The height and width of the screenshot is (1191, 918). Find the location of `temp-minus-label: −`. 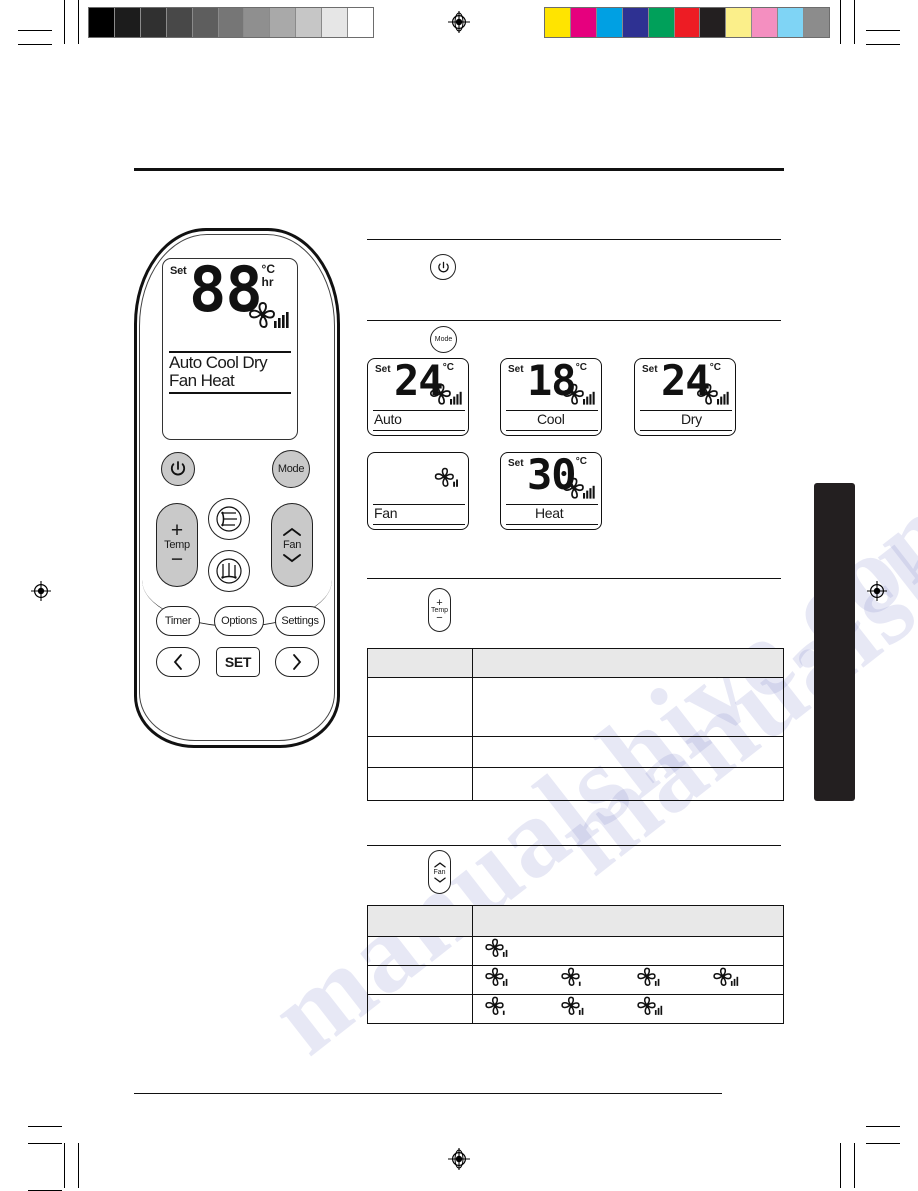

temp-minus-label: − is located at coordinates (439, 617).